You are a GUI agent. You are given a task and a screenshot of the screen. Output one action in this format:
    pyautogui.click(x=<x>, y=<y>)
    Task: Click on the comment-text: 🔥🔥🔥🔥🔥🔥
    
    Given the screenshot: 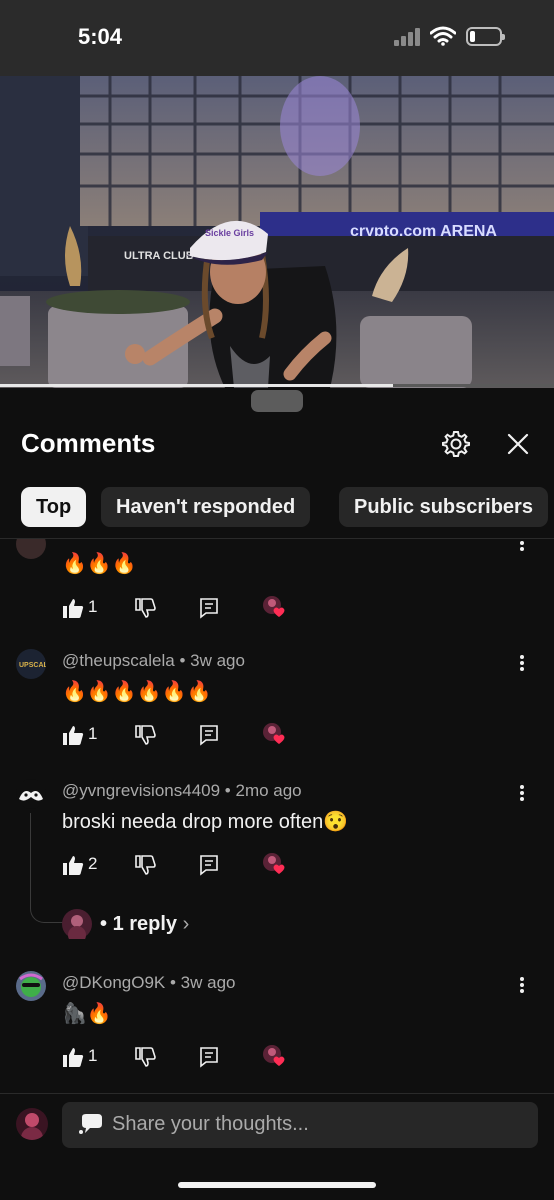 What is the action you would take?
    pyautogui.click(x=137, y=692)
    